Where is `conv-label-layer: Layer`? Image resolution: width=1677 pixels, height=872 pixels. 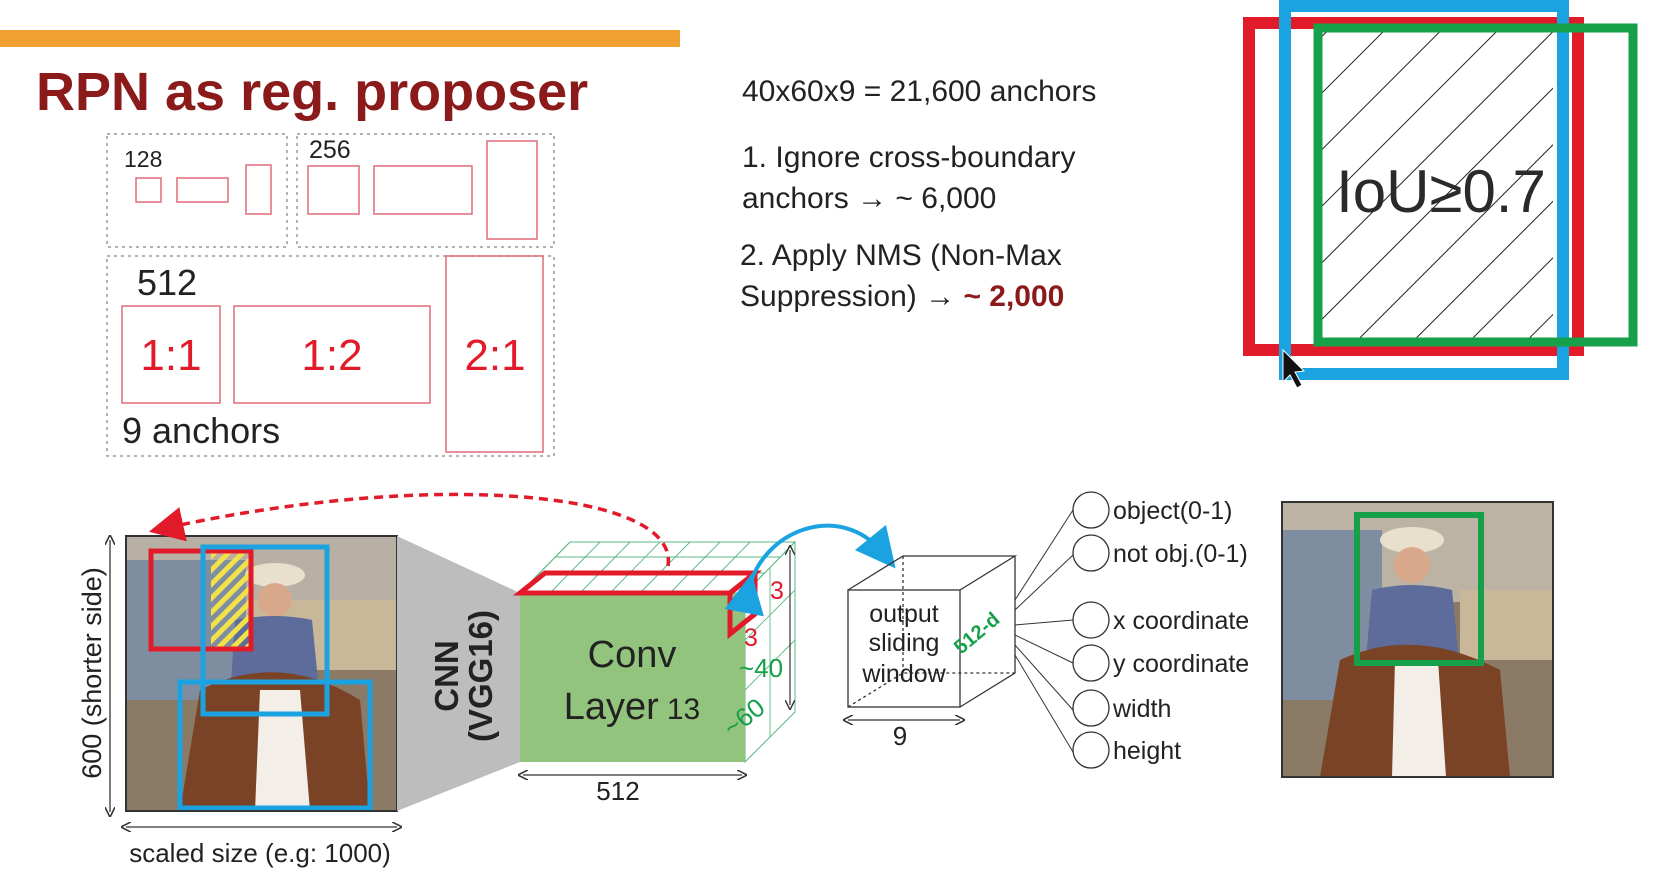
conv-label-layer: Layer is located at coordinates (611, 707).